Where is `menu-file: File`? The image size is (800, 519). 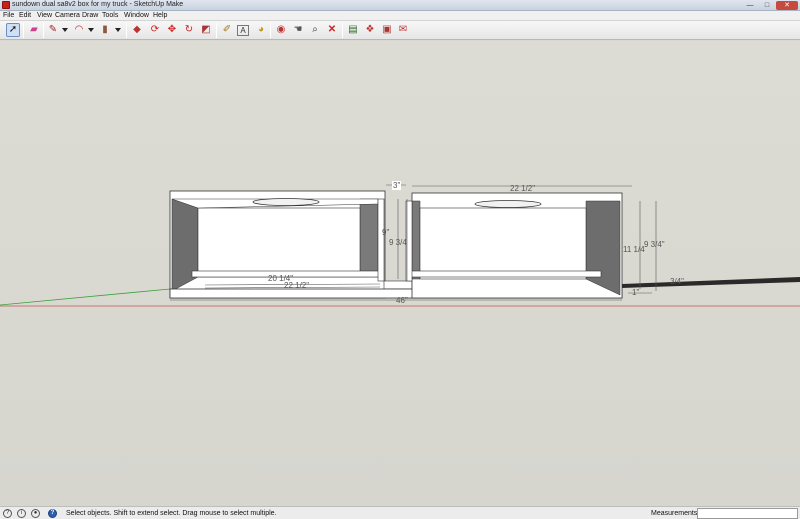 menu-file: File is located at coordinates (8, 16).